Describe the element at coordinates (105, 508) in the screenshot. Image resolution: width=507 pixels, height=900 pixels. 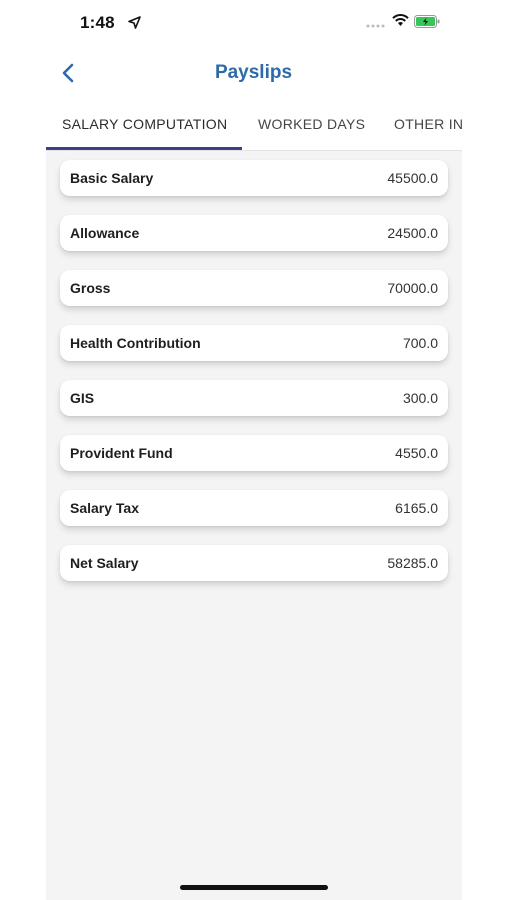
I see `row-label: Salary Tax` at that location.